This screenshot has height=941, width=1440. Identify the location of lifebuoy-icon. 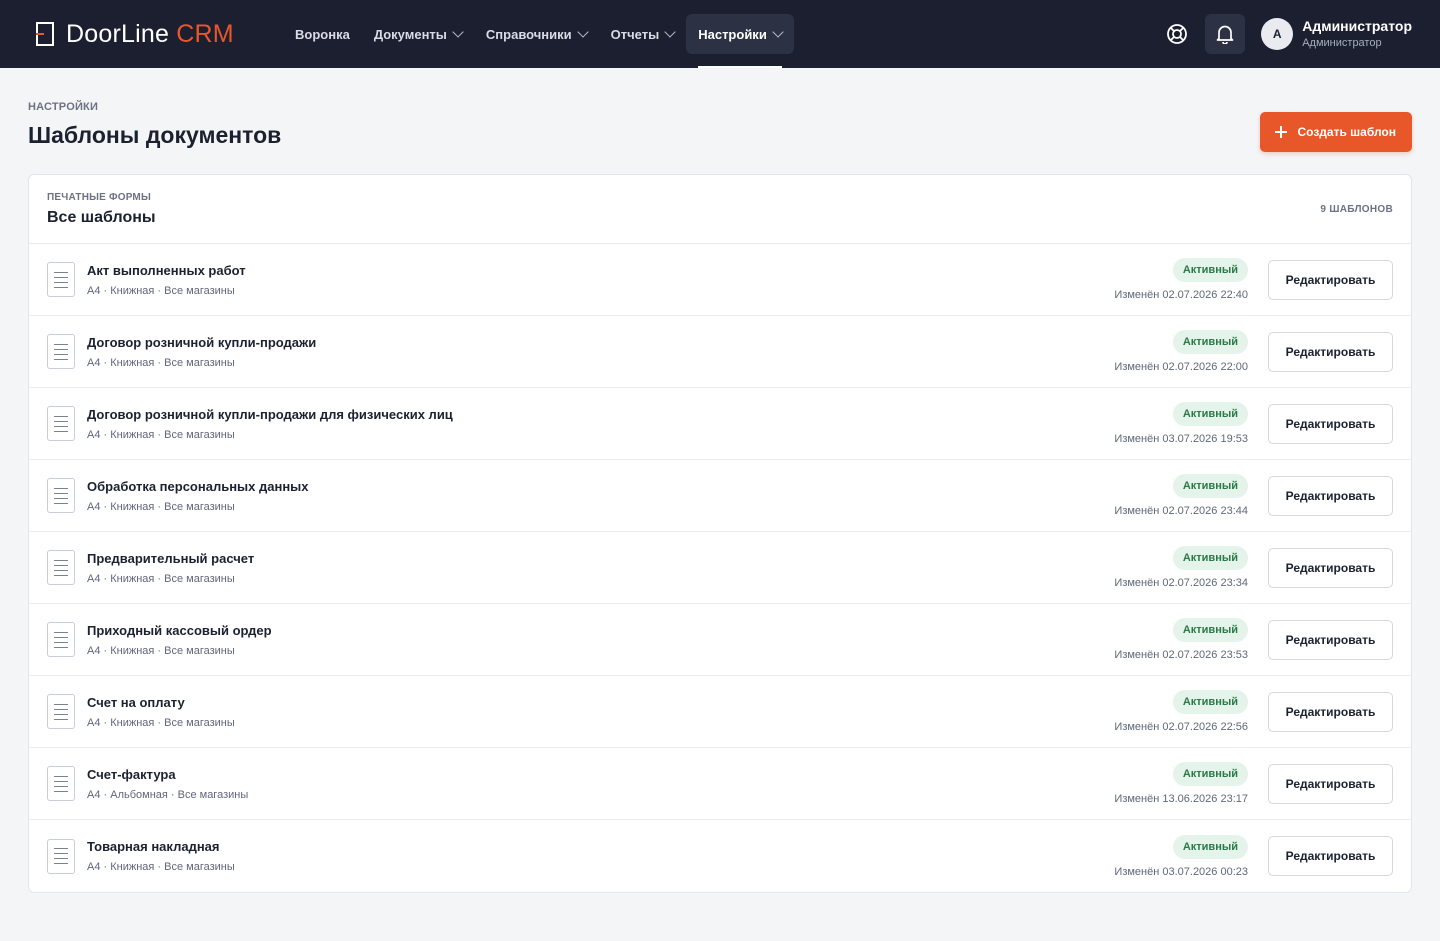
(1177, 34).